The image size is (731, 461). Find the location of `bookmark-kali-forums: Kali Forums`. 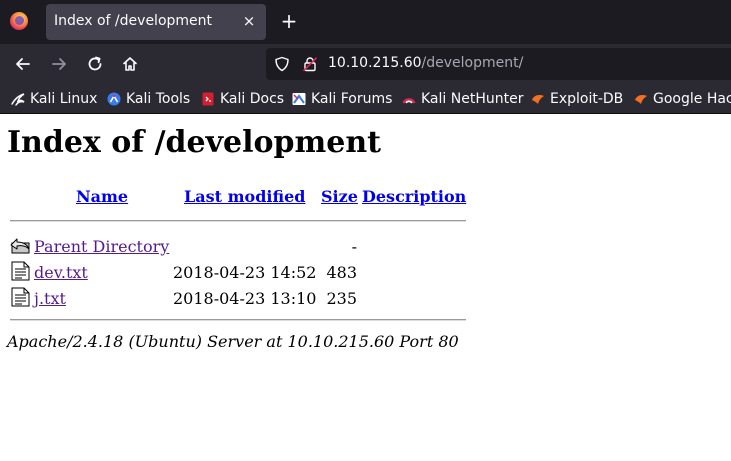

bookmark-kali-forums: Kali Forums is located at coordinates (341, 99).